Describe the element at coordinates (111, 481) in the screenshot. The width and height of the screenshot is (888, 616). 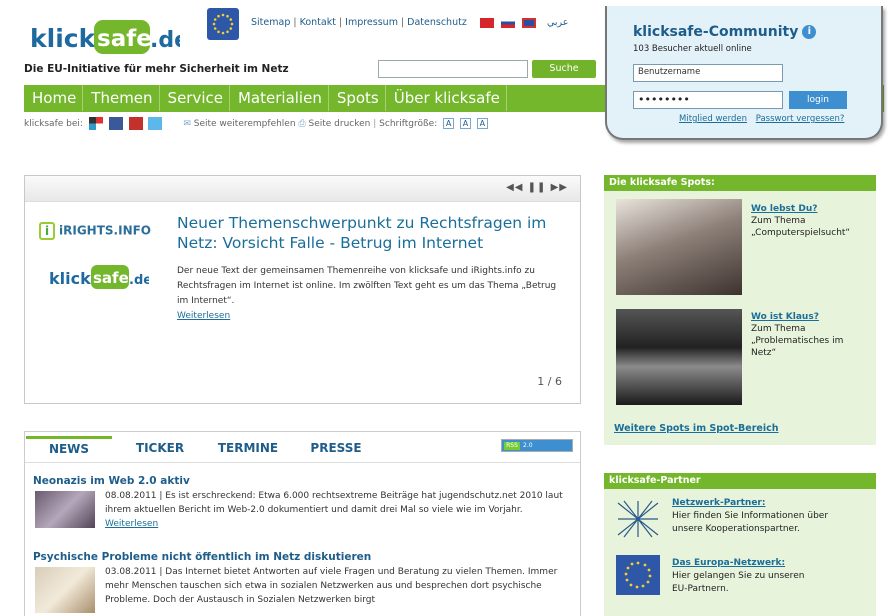
I see `news-title: Neonazis im Web 2.0 aktiv` at that location.